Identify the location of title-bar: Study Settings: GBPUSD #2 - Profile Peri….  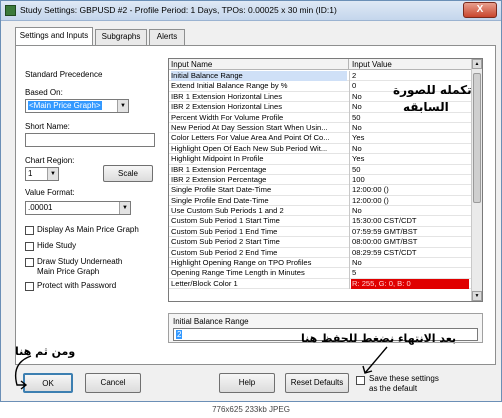
(251, 11).